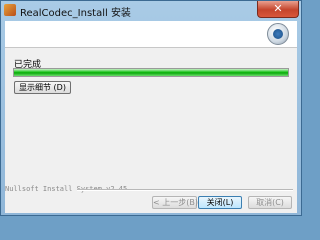 The image size is (320, 240). I want to click on close-button: 关闭(L), so click(220, 202).